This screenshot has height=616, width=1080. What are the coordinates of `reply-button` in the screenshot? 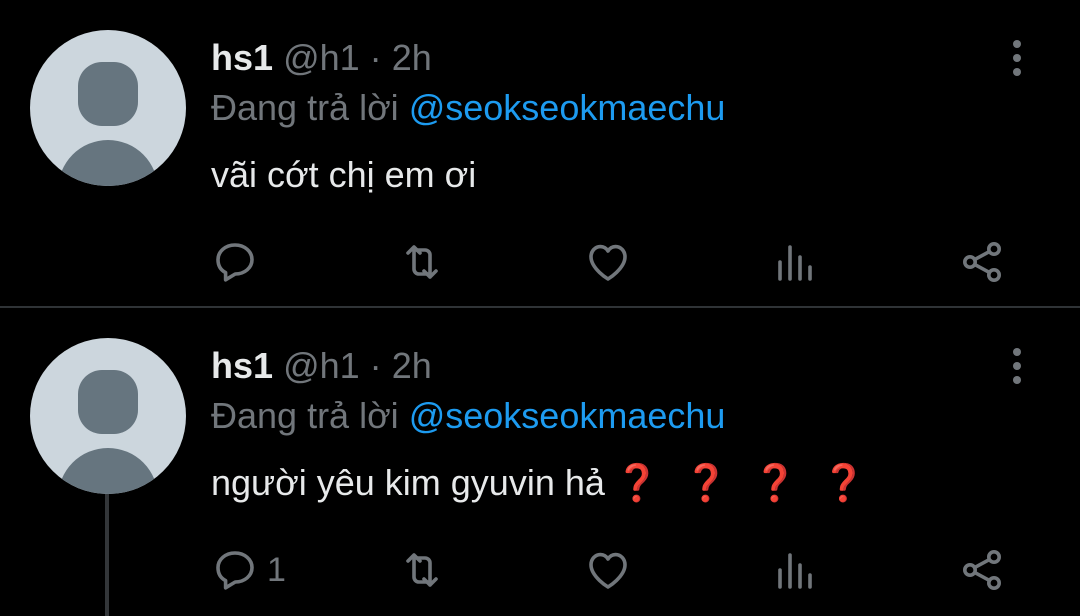 It's located at (239, 262).